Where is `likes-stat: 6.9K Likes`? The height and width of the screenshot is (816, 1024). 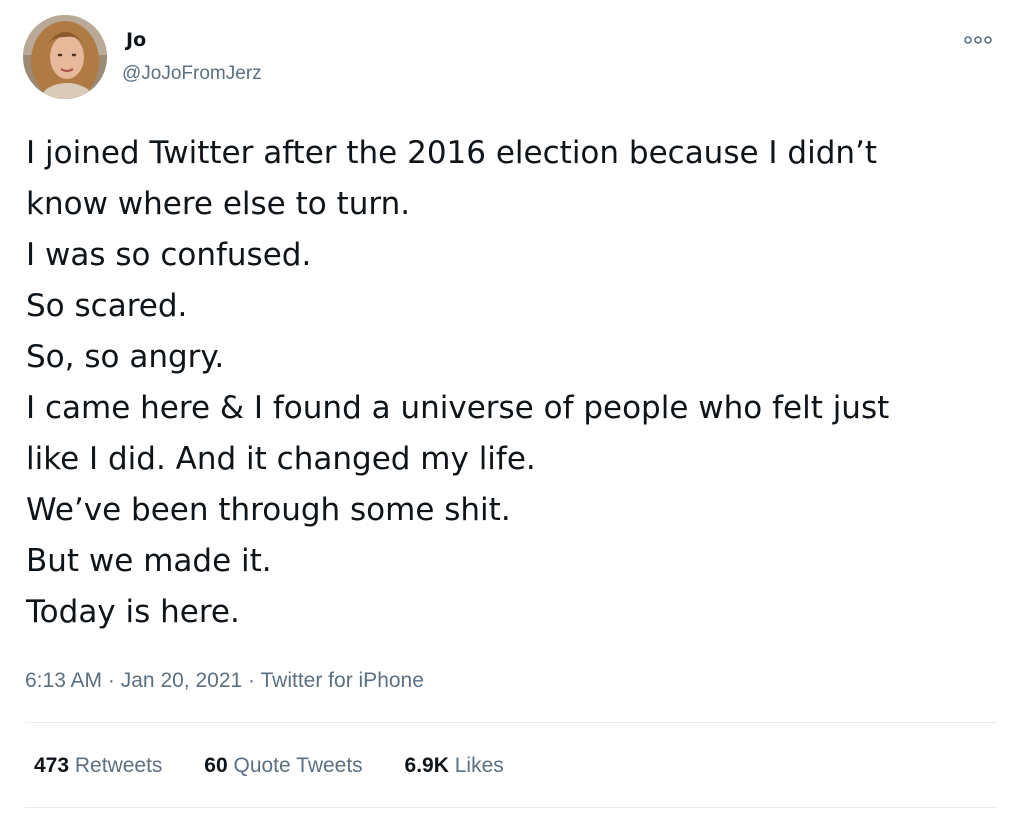
likes-stat: 6.9K Likes is located at coordinates (454, 766).